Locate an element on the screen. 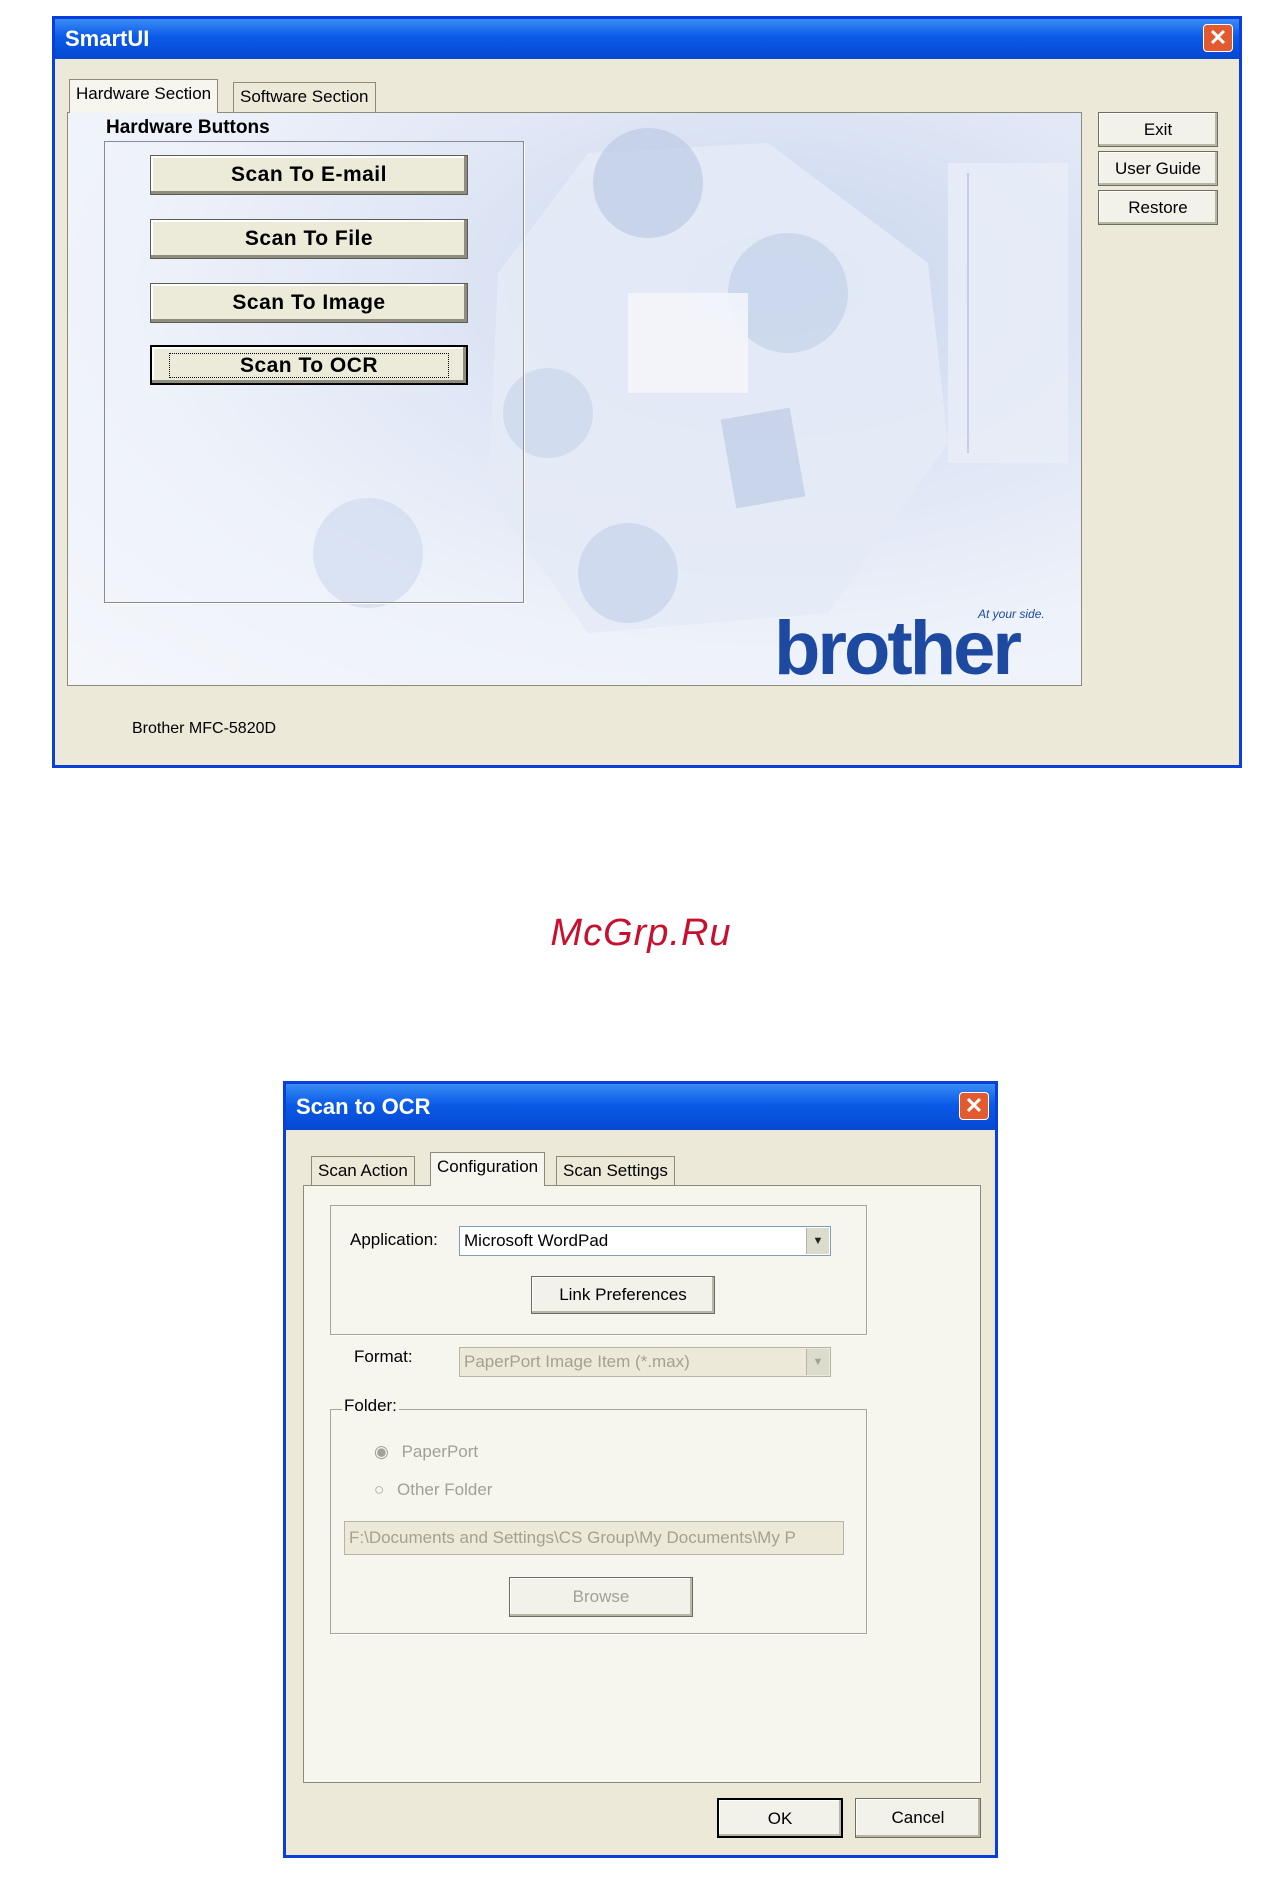  tab-scan-settings: Scan Settings is located at coordinates (615, 1171).